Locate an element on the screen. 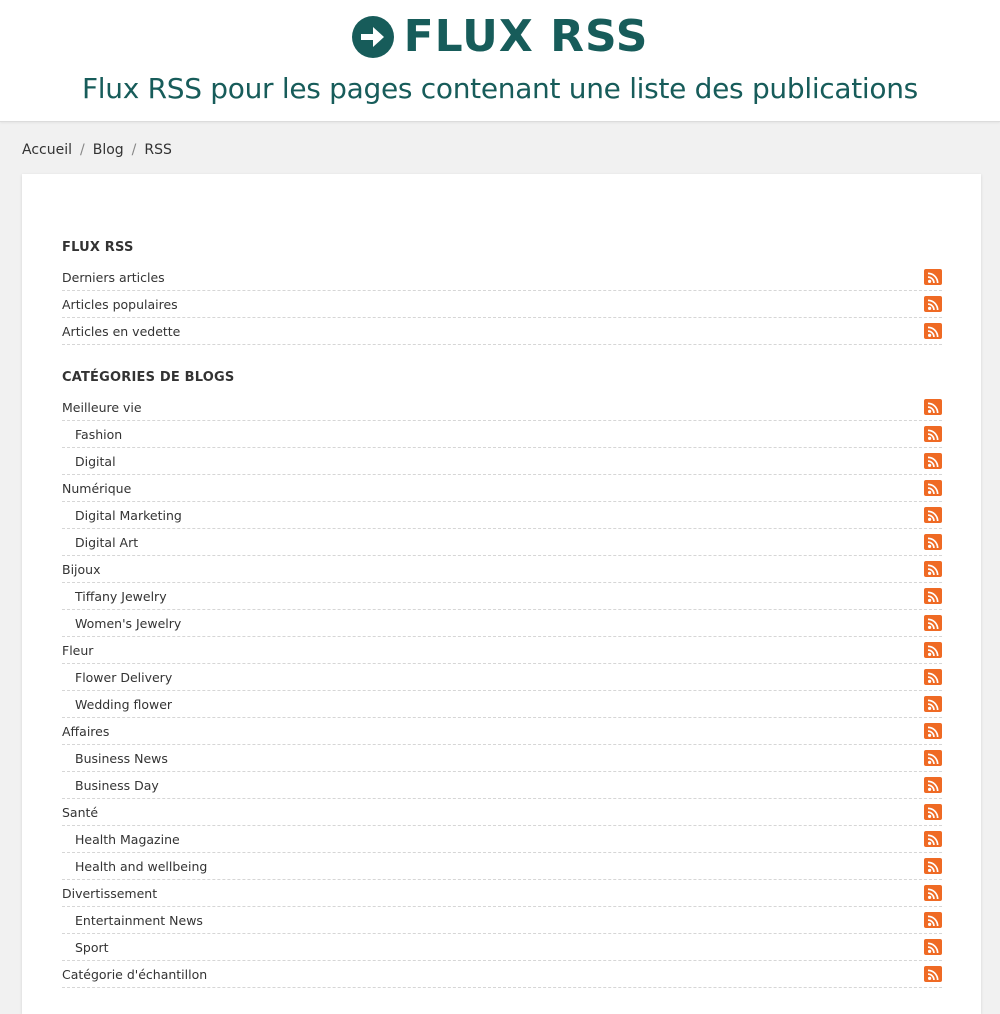 The width and height of the screenshot is (1000, 1014). feed-row: Articles populaires is located at coordinates (502, 304).